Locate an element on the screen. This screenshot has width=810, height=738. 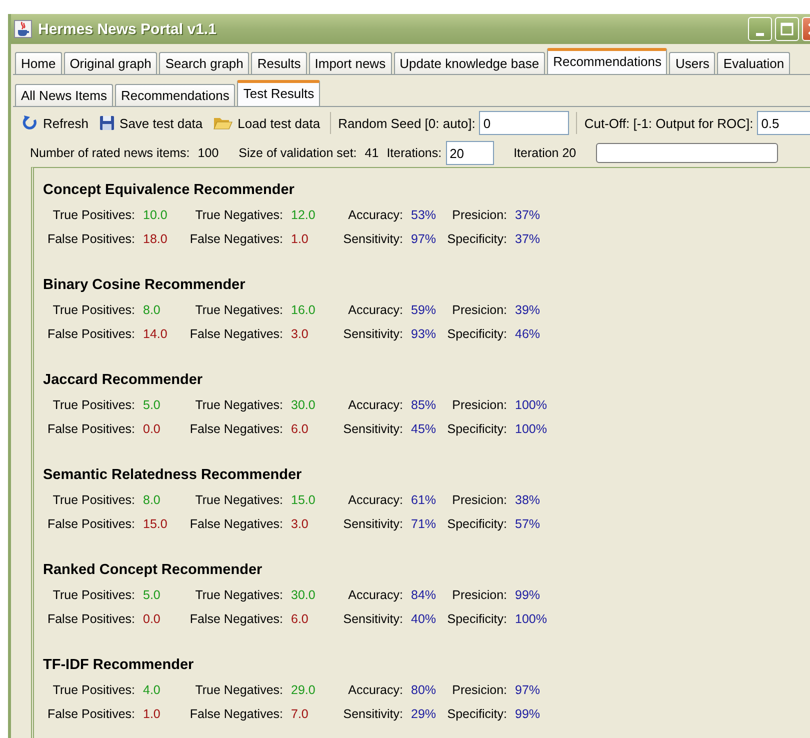
rated-label: Number of rated news items: is located at coordinates (110, 153).